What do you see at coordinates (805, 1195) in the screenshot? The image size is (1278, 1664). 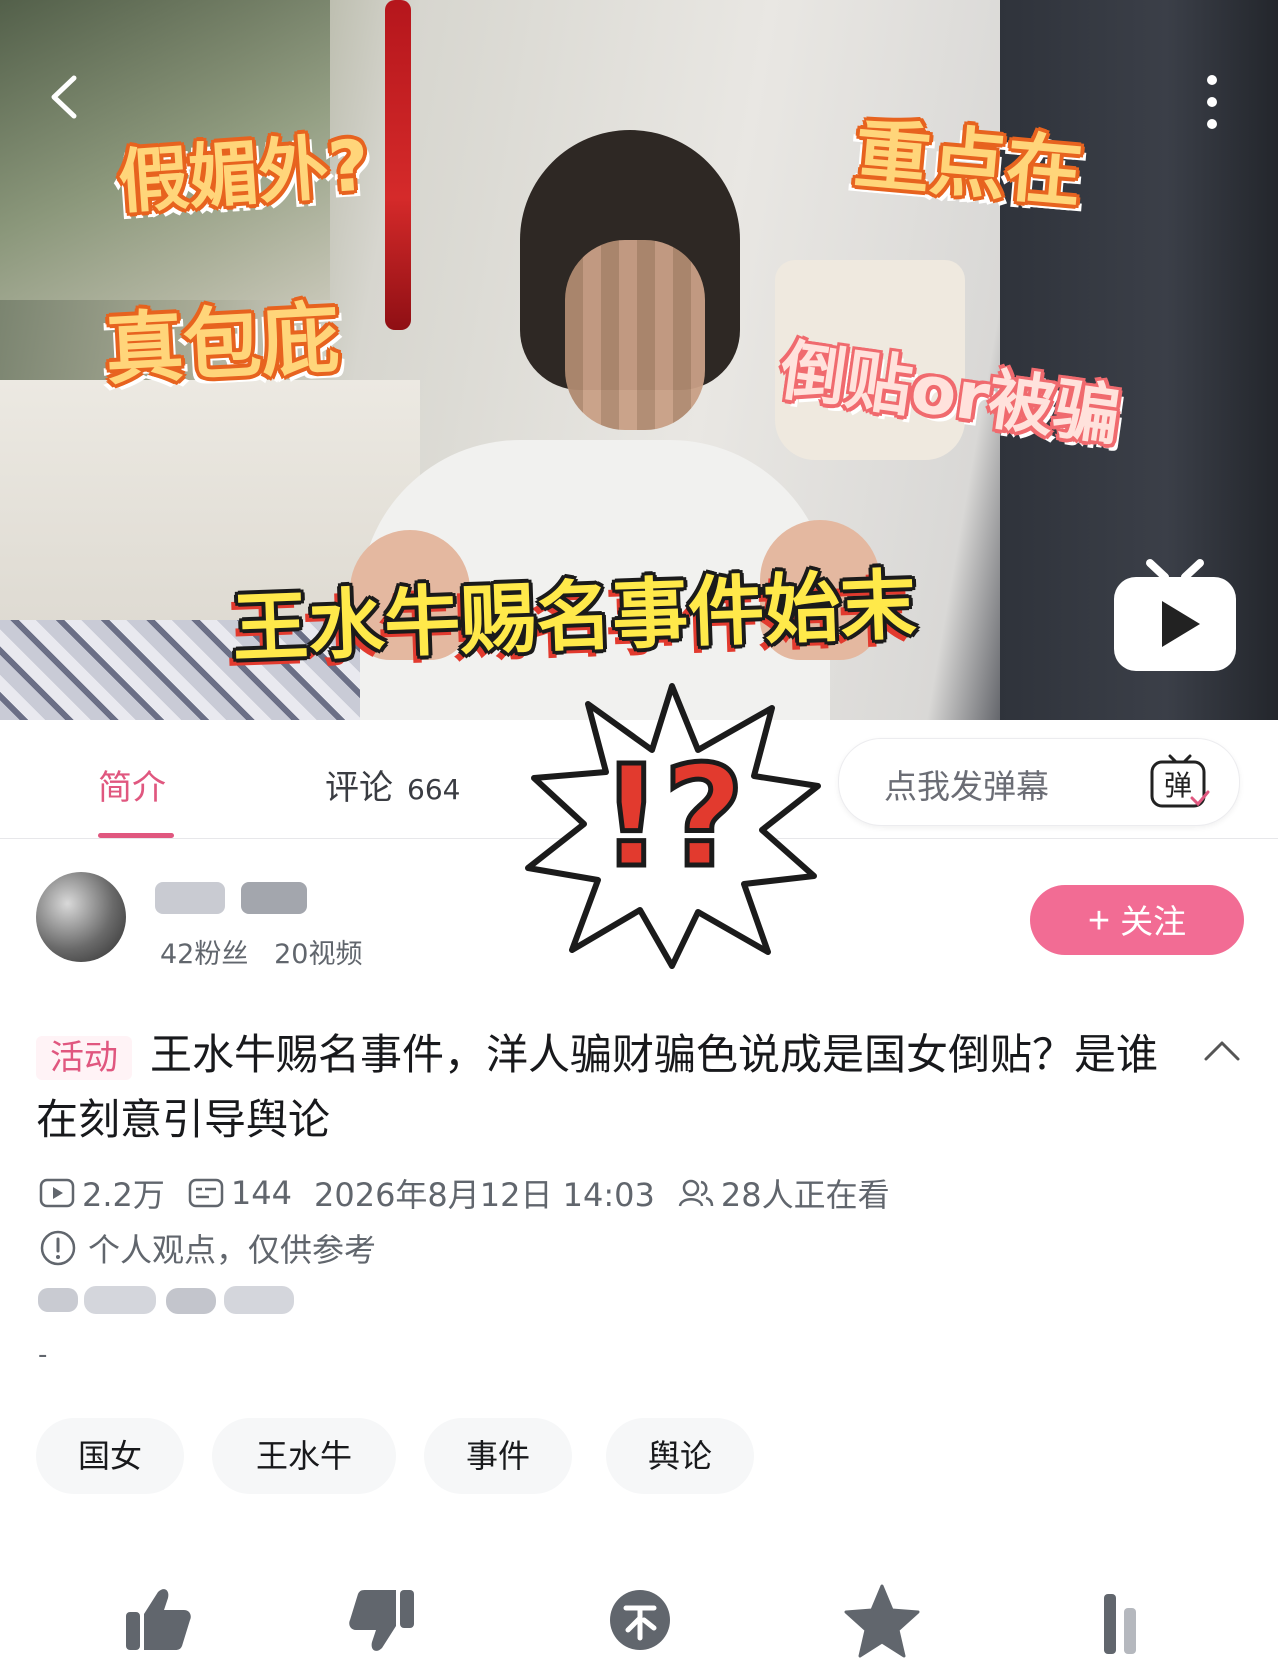 I see `watching-count: 28人正在看` at bounding box center [805, 1195].